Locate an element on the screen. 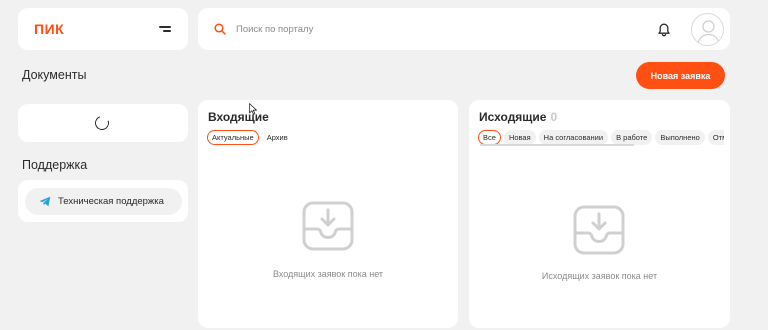 This screenshot has width=768, height=330. bell-icon is located at coordinates (664, 30).